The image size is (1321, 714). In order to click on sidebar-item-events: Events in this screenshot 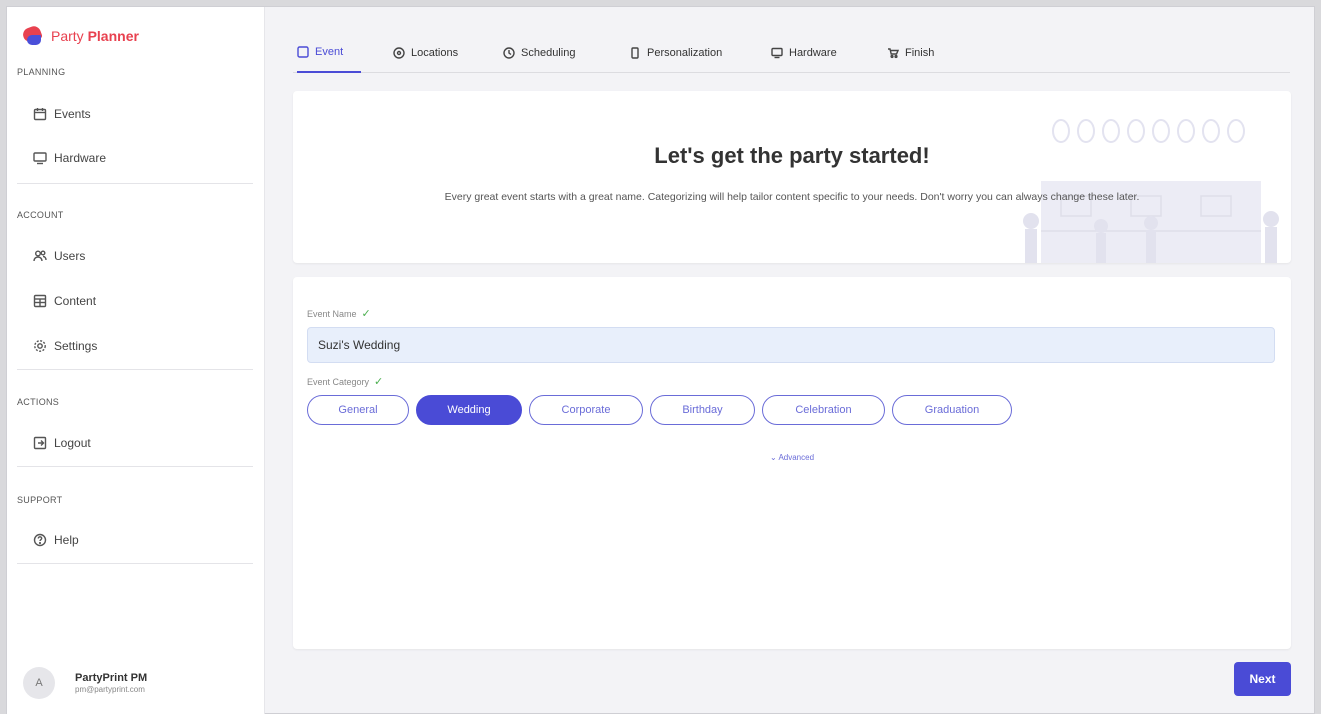, I will do `click(62, 114)`.